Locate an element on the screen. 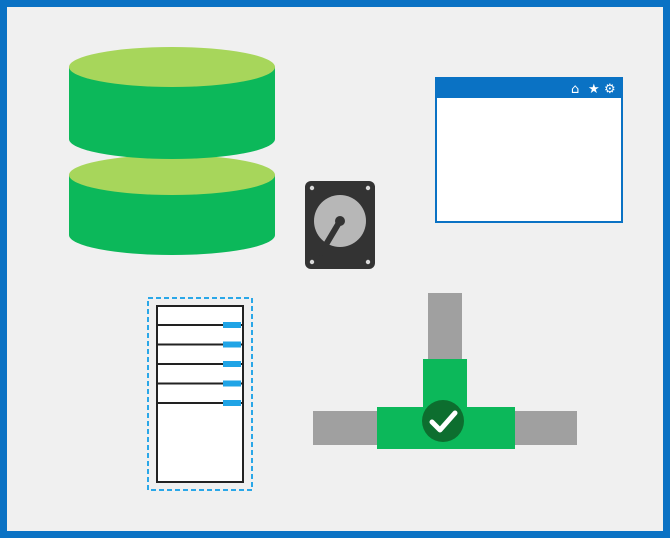  star-icon: ★ is located at coordinates (594, 89).